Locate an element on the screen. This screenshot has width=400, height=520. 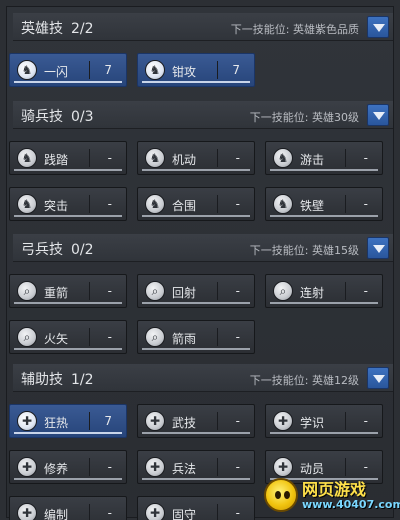
skill-name: 学识 is located at coordinates (312, 423).